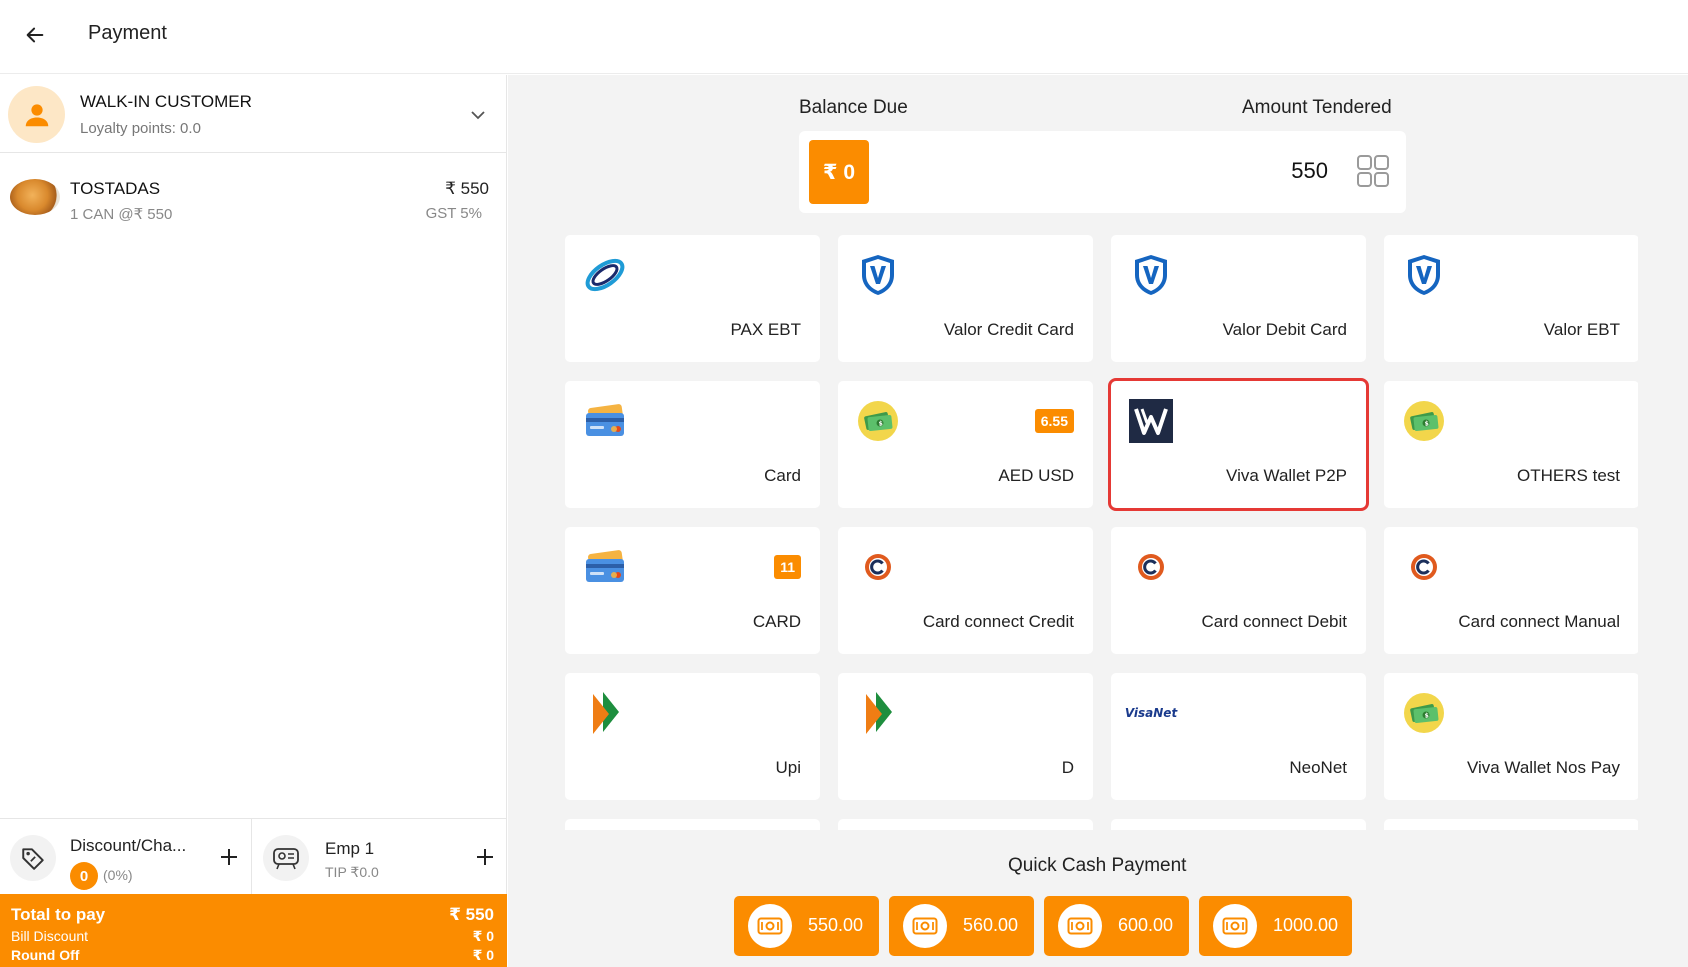 This screenshot has height=967, width=1688. Describe the element at coordinates (350, 848) in the screenshot. I see `employee-name: Emp 1` at that location.